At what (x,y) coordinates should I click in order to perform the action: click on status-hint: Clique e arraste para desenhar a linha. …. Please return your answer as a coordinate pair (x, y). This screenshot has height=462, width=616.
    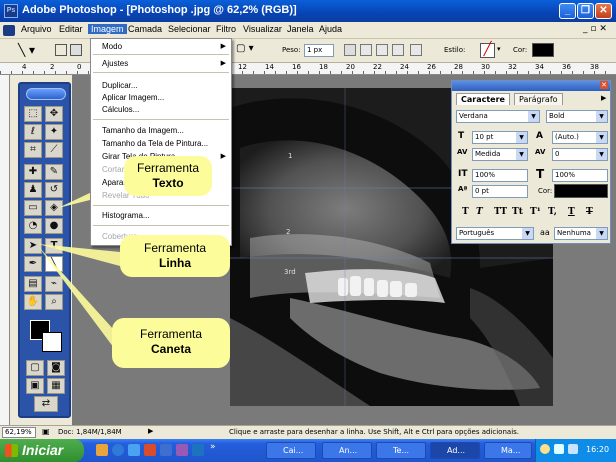
    Looking at the image, I should click on (374, 432).